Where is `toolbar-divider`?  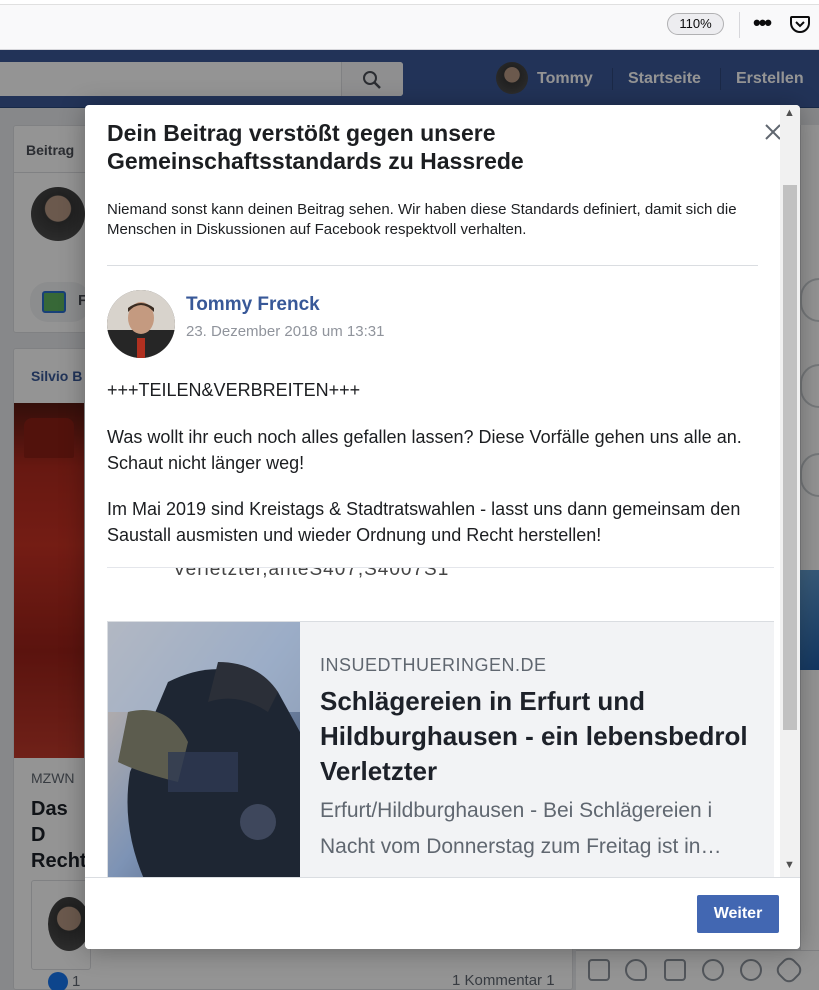
toolbar-divider is located at coordinates (739, 25).